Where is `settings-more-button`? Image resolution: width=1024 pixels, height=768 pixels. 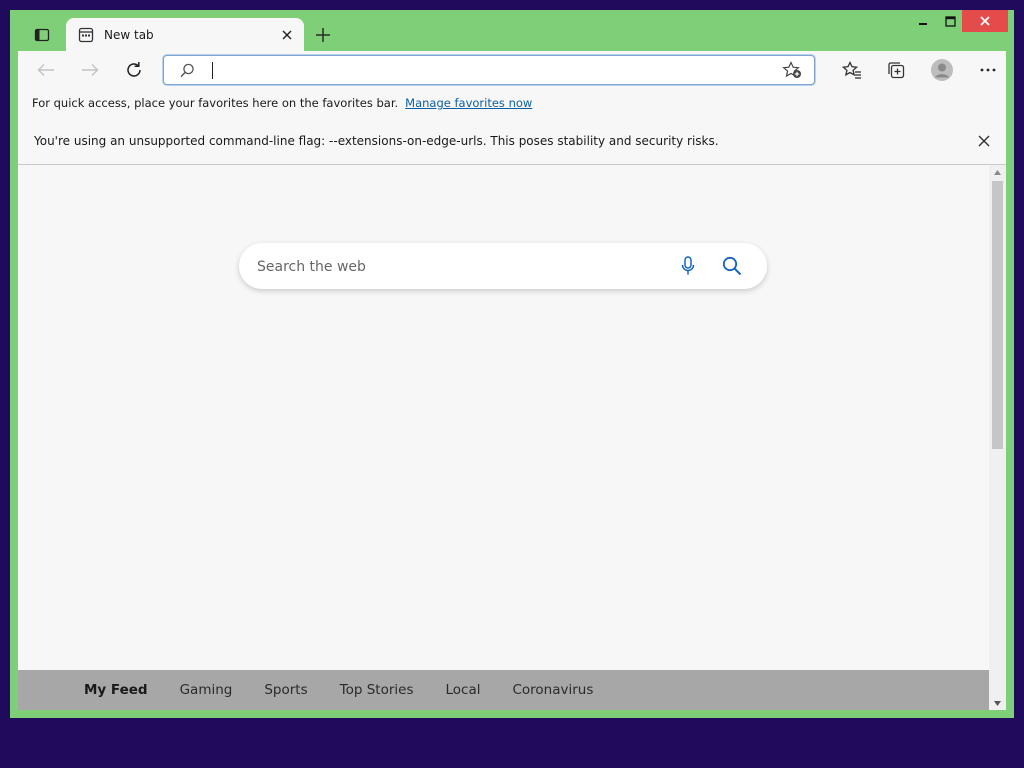
settings-more-button is located at coordinates (988, 70).